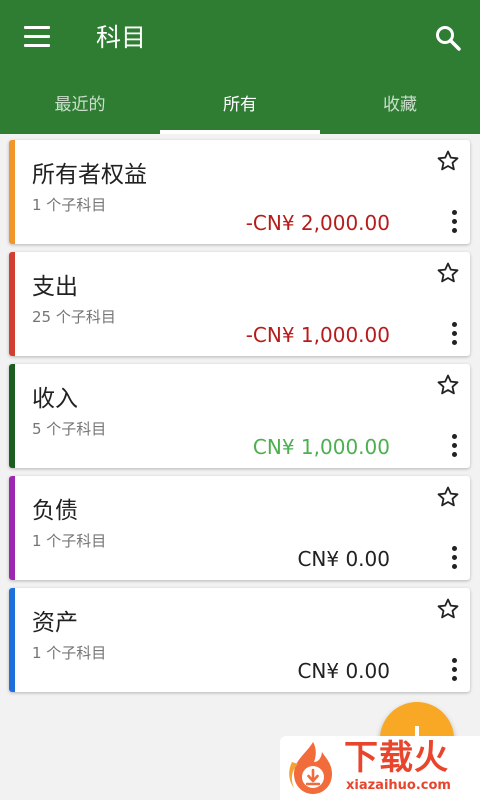 The width and height of the screenshot is (480, 800). Describe the element at coordinates (55, 623) in the screenshot. I see `account-name: 资产` at that location.